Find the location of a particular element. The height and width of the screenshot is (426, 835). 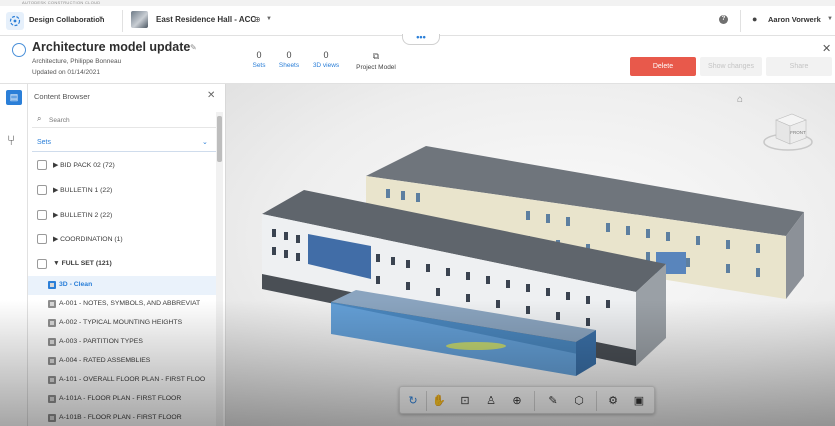

globe-icon: ⊕ is located at coordinates (257, 19).